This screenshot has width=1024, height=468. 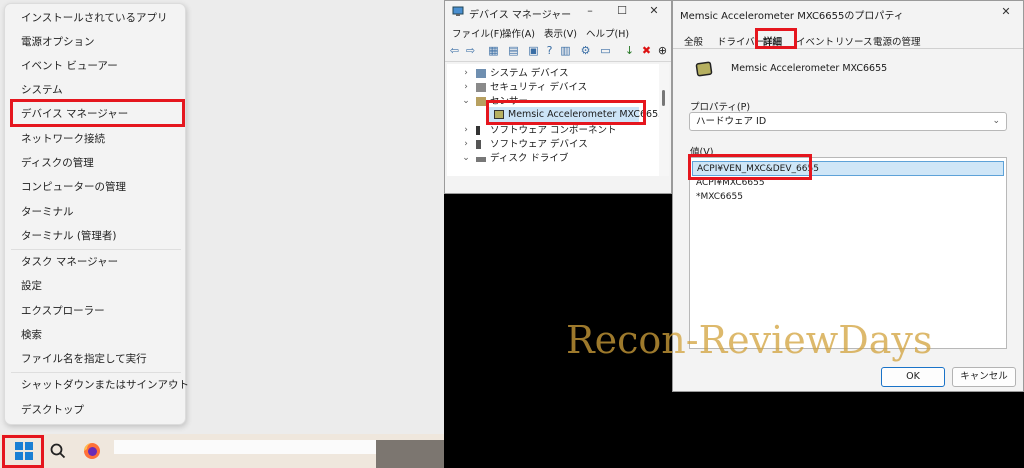 What do you see at coordinates (772, 41) in the screenshot?
I see `tab-details: 詳細` at bounding box center [772, 41].